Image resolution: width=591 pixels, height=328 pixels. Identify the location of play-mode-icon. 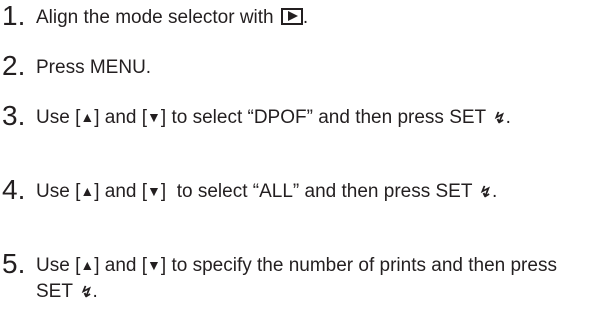
(291, 16).